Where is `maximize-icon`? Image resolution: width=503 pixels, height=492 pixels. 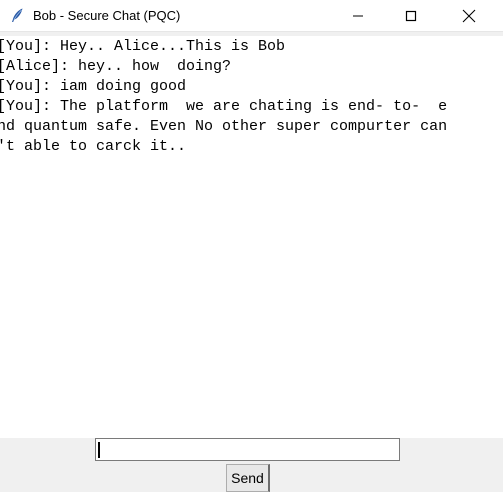 maximize-icon is located at coordinates (411, 15).